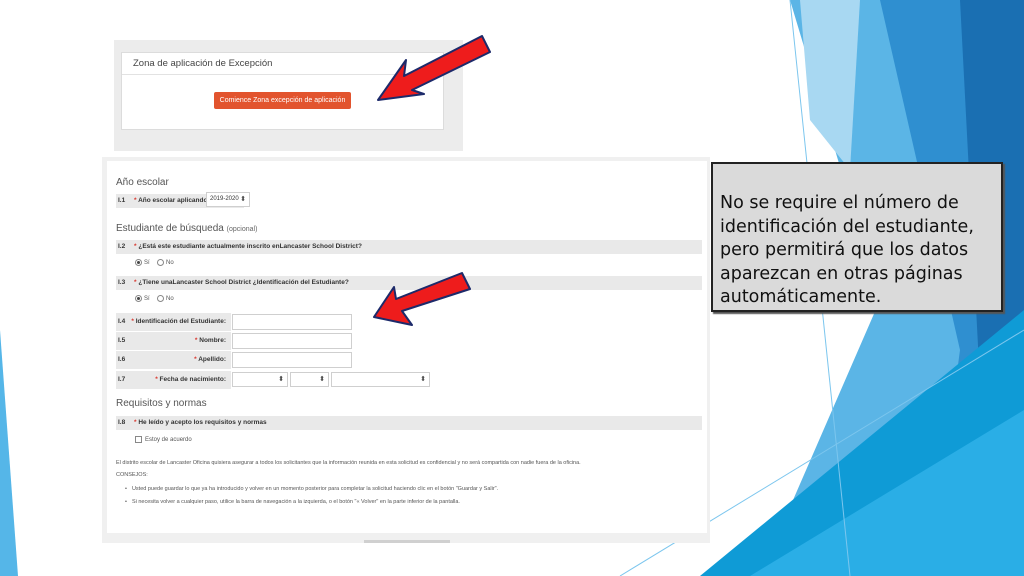  What do you see at coordinates (187, 228) in the screenshot?
I see `student-search-title: Estudiante de búsqueda (opcional)` at bounding box center [187, 228].